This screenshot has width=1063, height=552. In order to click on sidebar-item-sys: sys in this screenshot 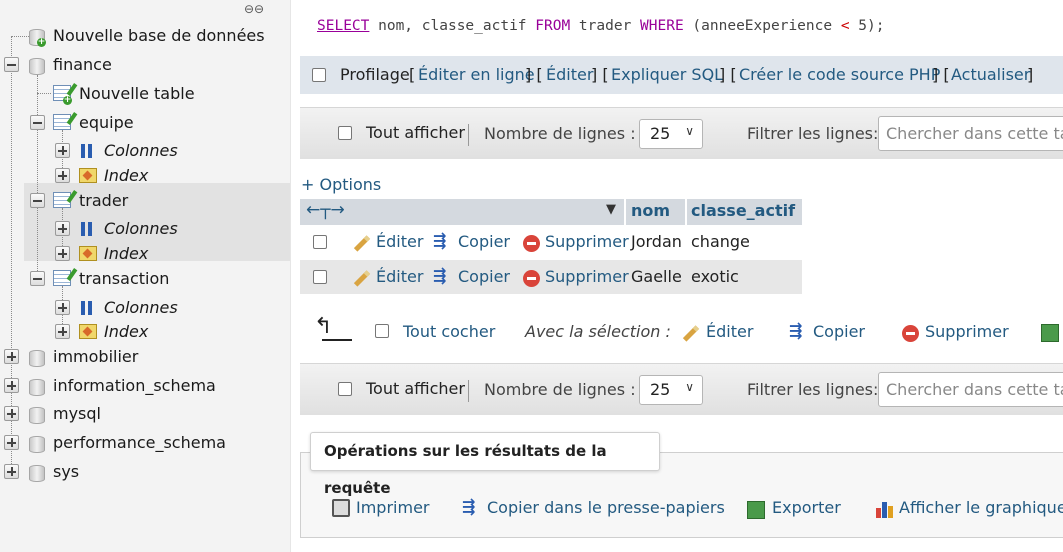, I will do `click(145, 472)`.